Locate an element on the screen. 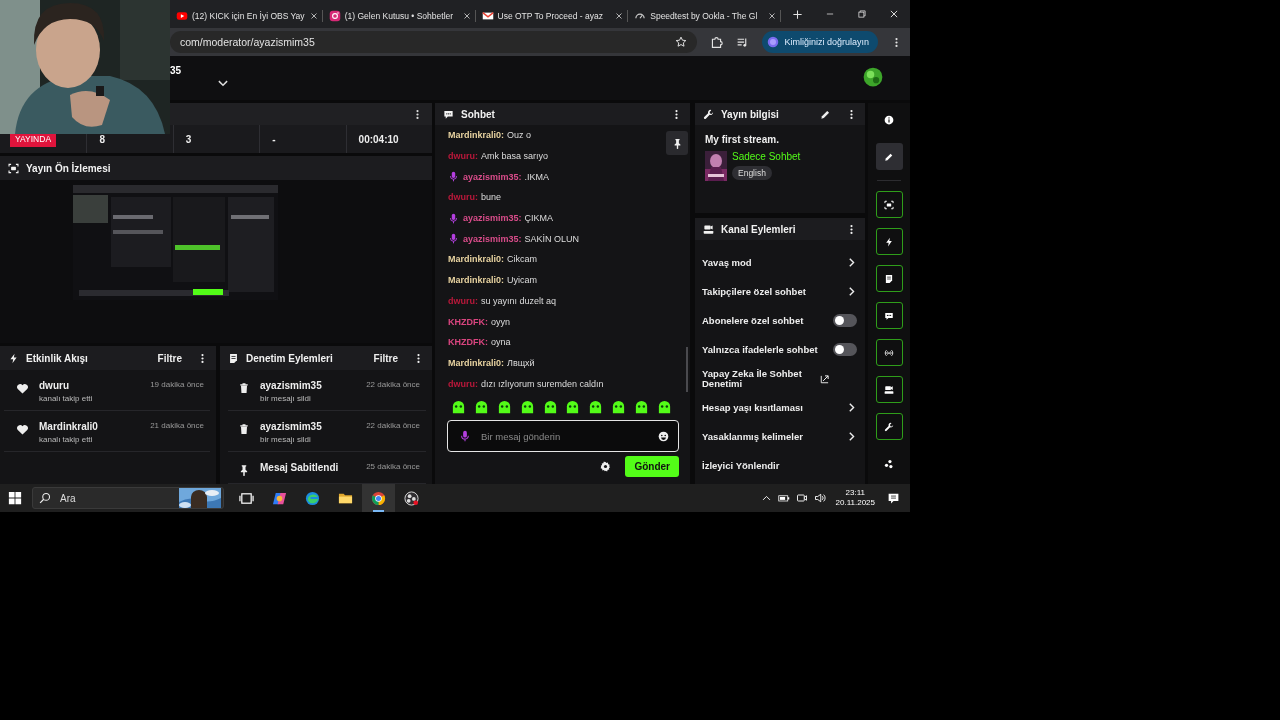 The height and width of the screenshot is (720, 1280). verify-identity-button: Kimliğinizi doğrulayın is located at coordinates (820, 42).